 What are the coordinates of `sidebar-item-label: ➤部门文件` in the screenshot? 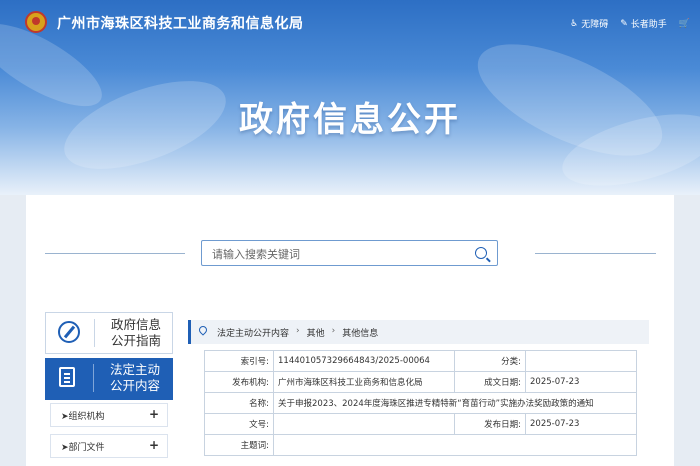 It's located at (83, 446).